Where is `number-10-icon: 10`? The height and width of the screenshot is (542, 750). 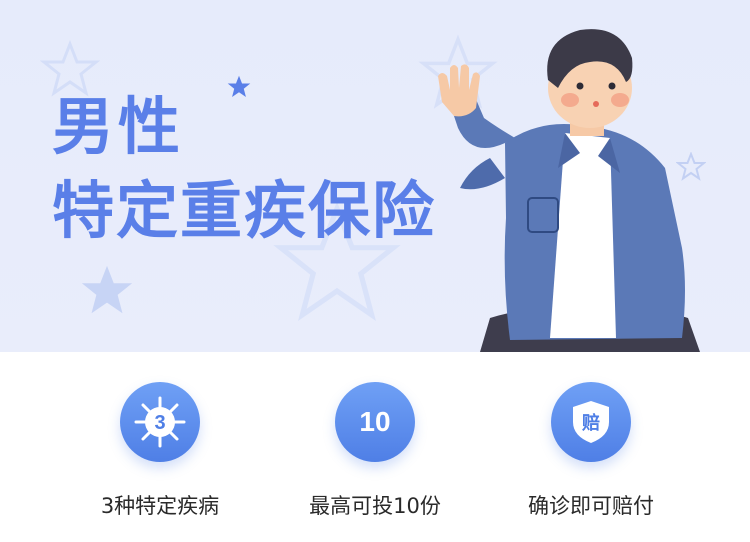 number-10-icon: 10 is located at coordinates (375, 422).